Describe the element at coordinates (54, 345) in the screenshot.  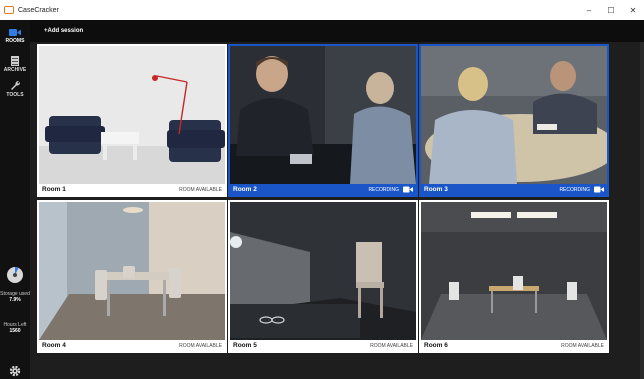
I see `room-name: Room 4` at that location.